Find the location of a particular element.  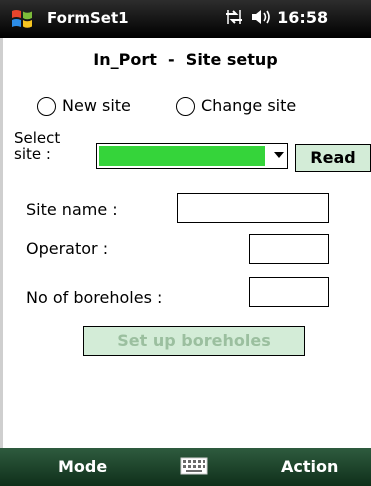

change-site-radio: Change site is located at coordinates (246, 108).